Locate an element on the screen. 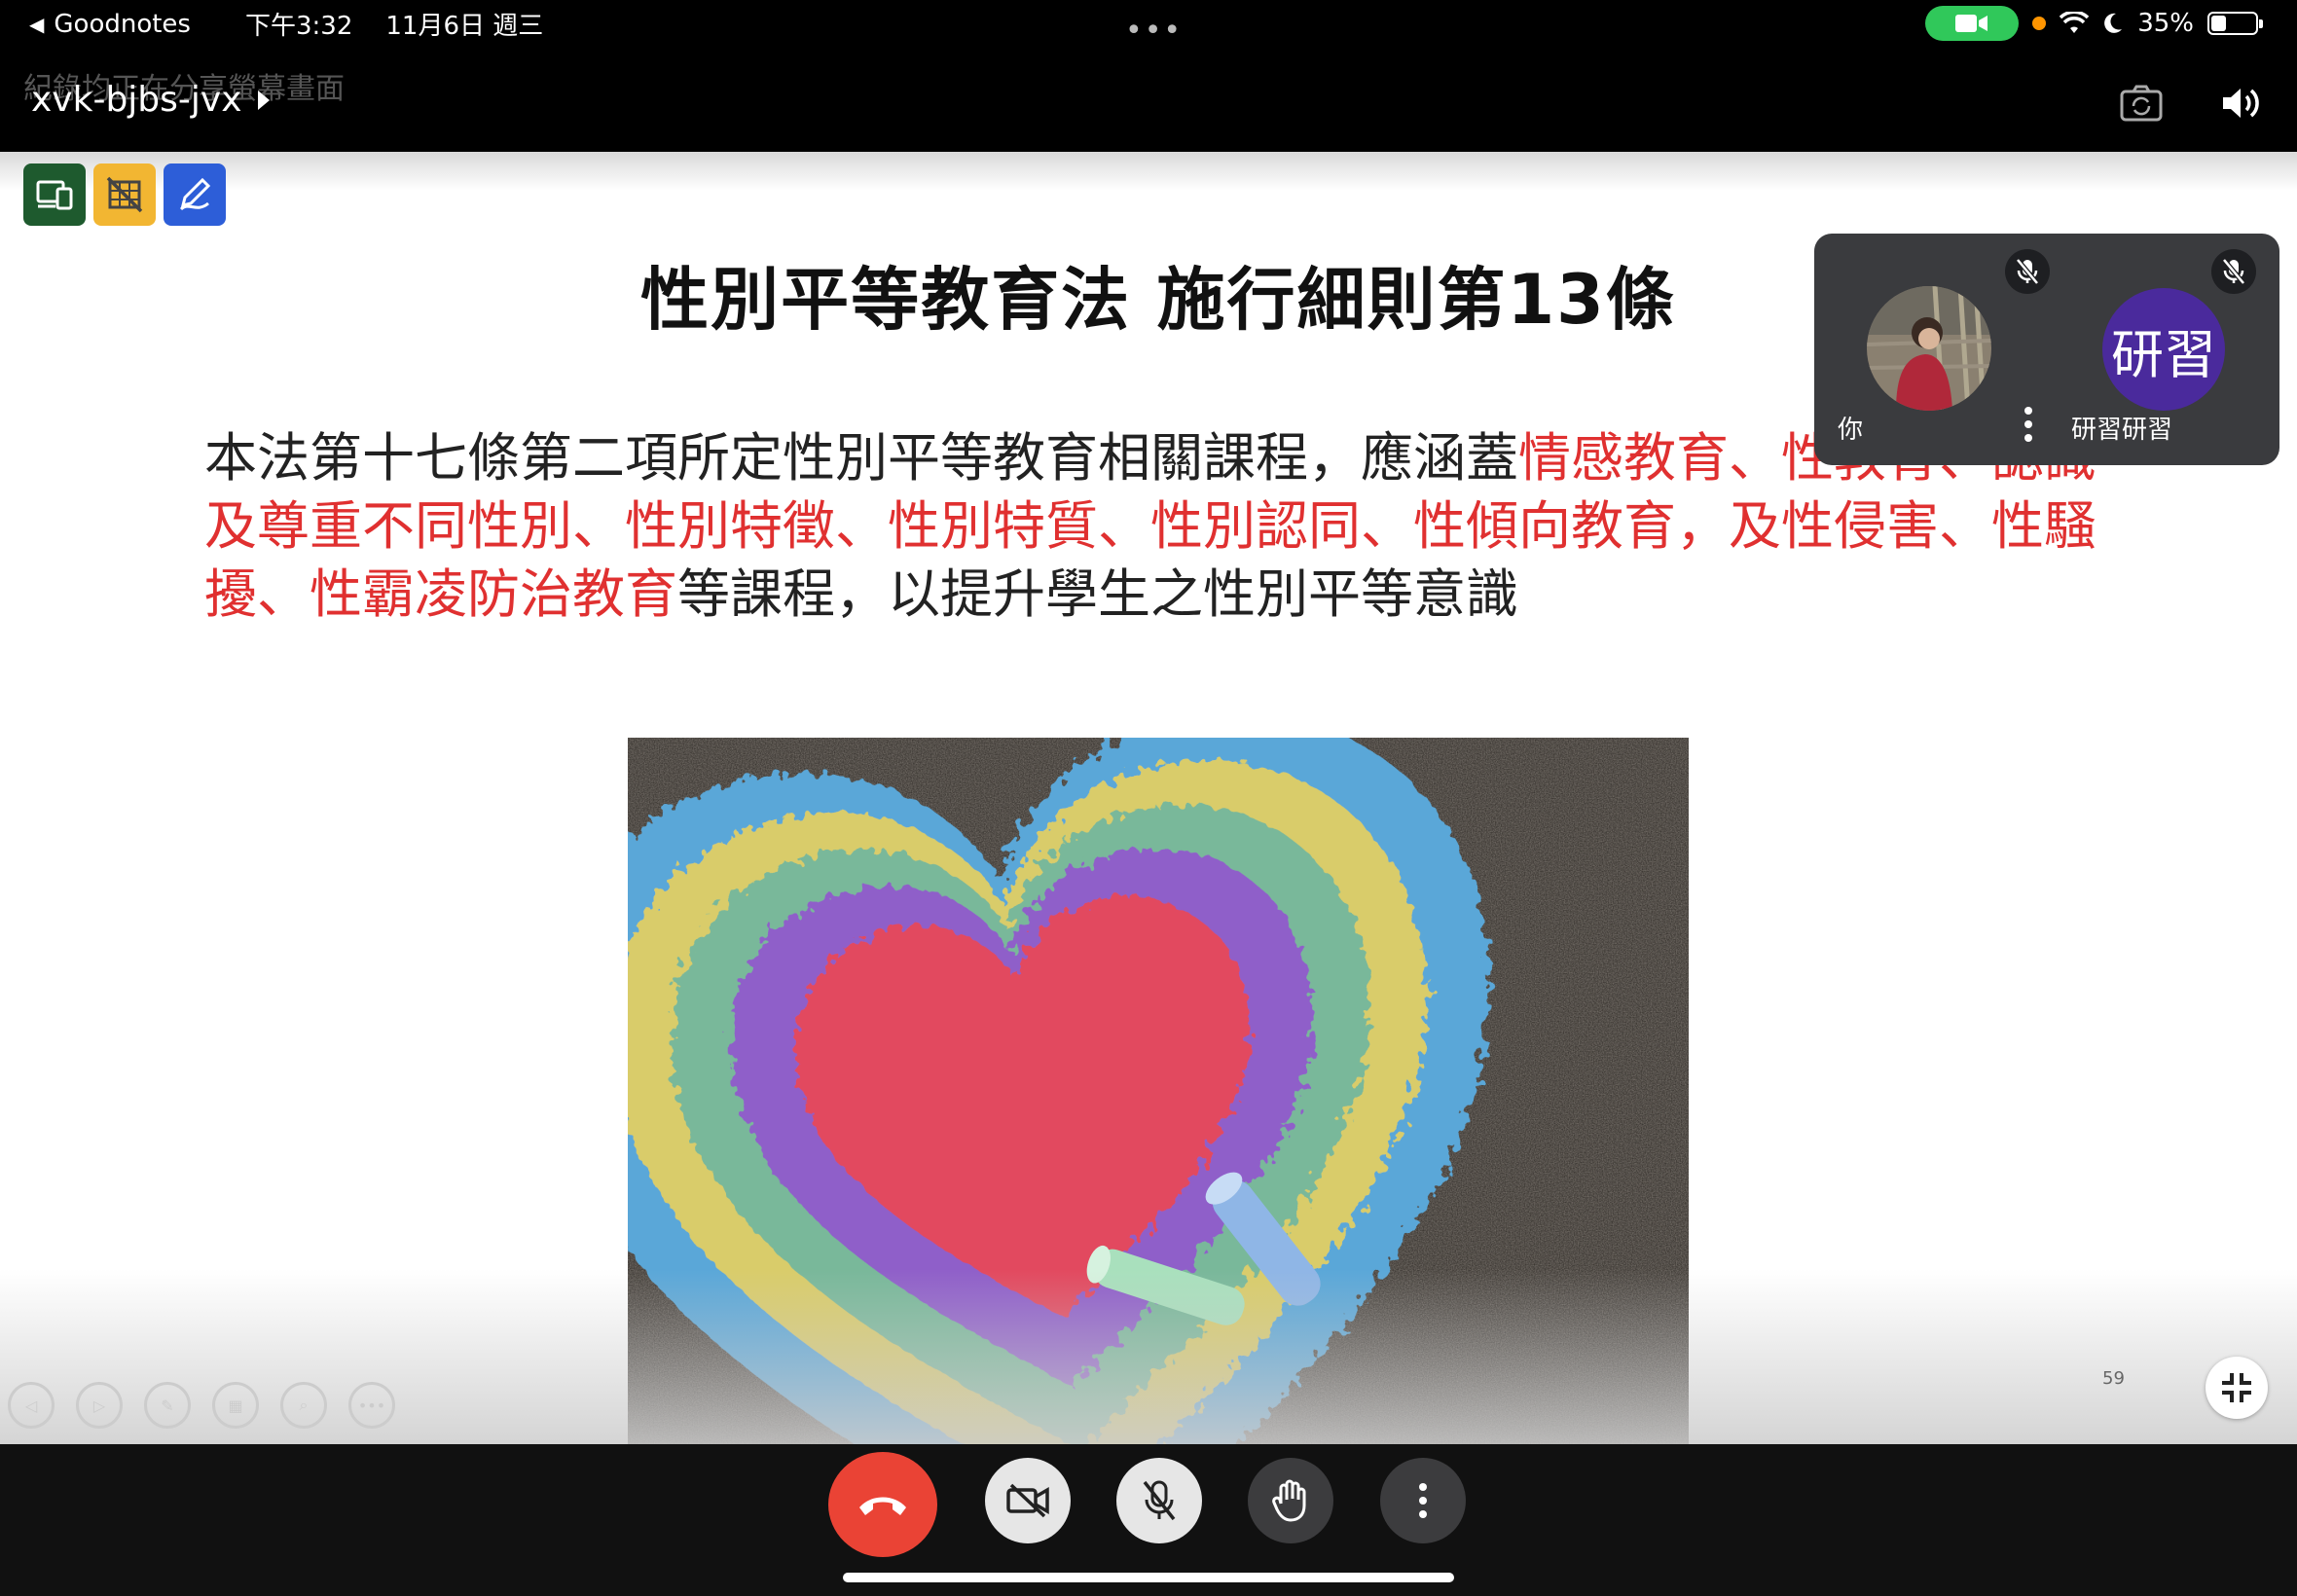 This screenshot has width=2297, height=1596. collapse-icon is located at coordinates (2236, 1387).